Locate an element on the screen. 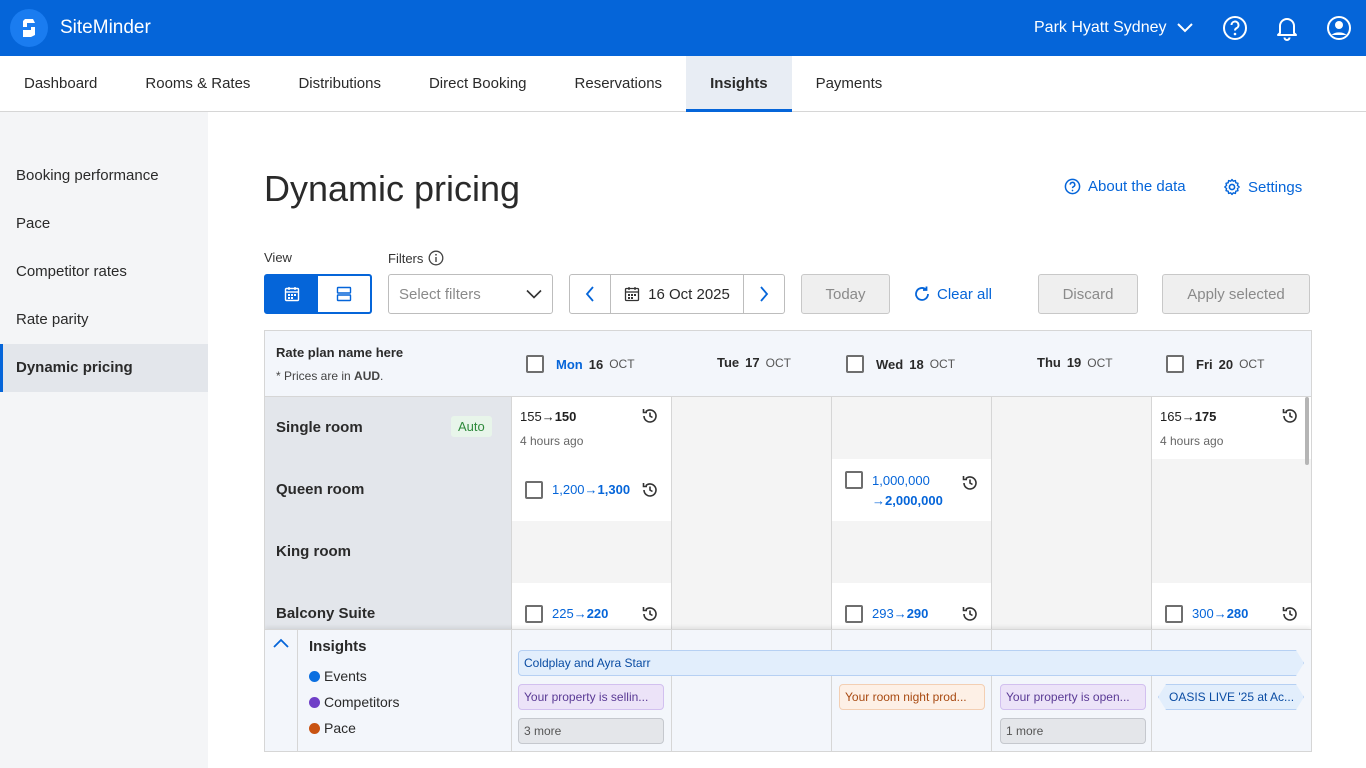 The height and width of the screenshot is (768, 1366). auto-badge: Auto is located at coordinates (471, 426).